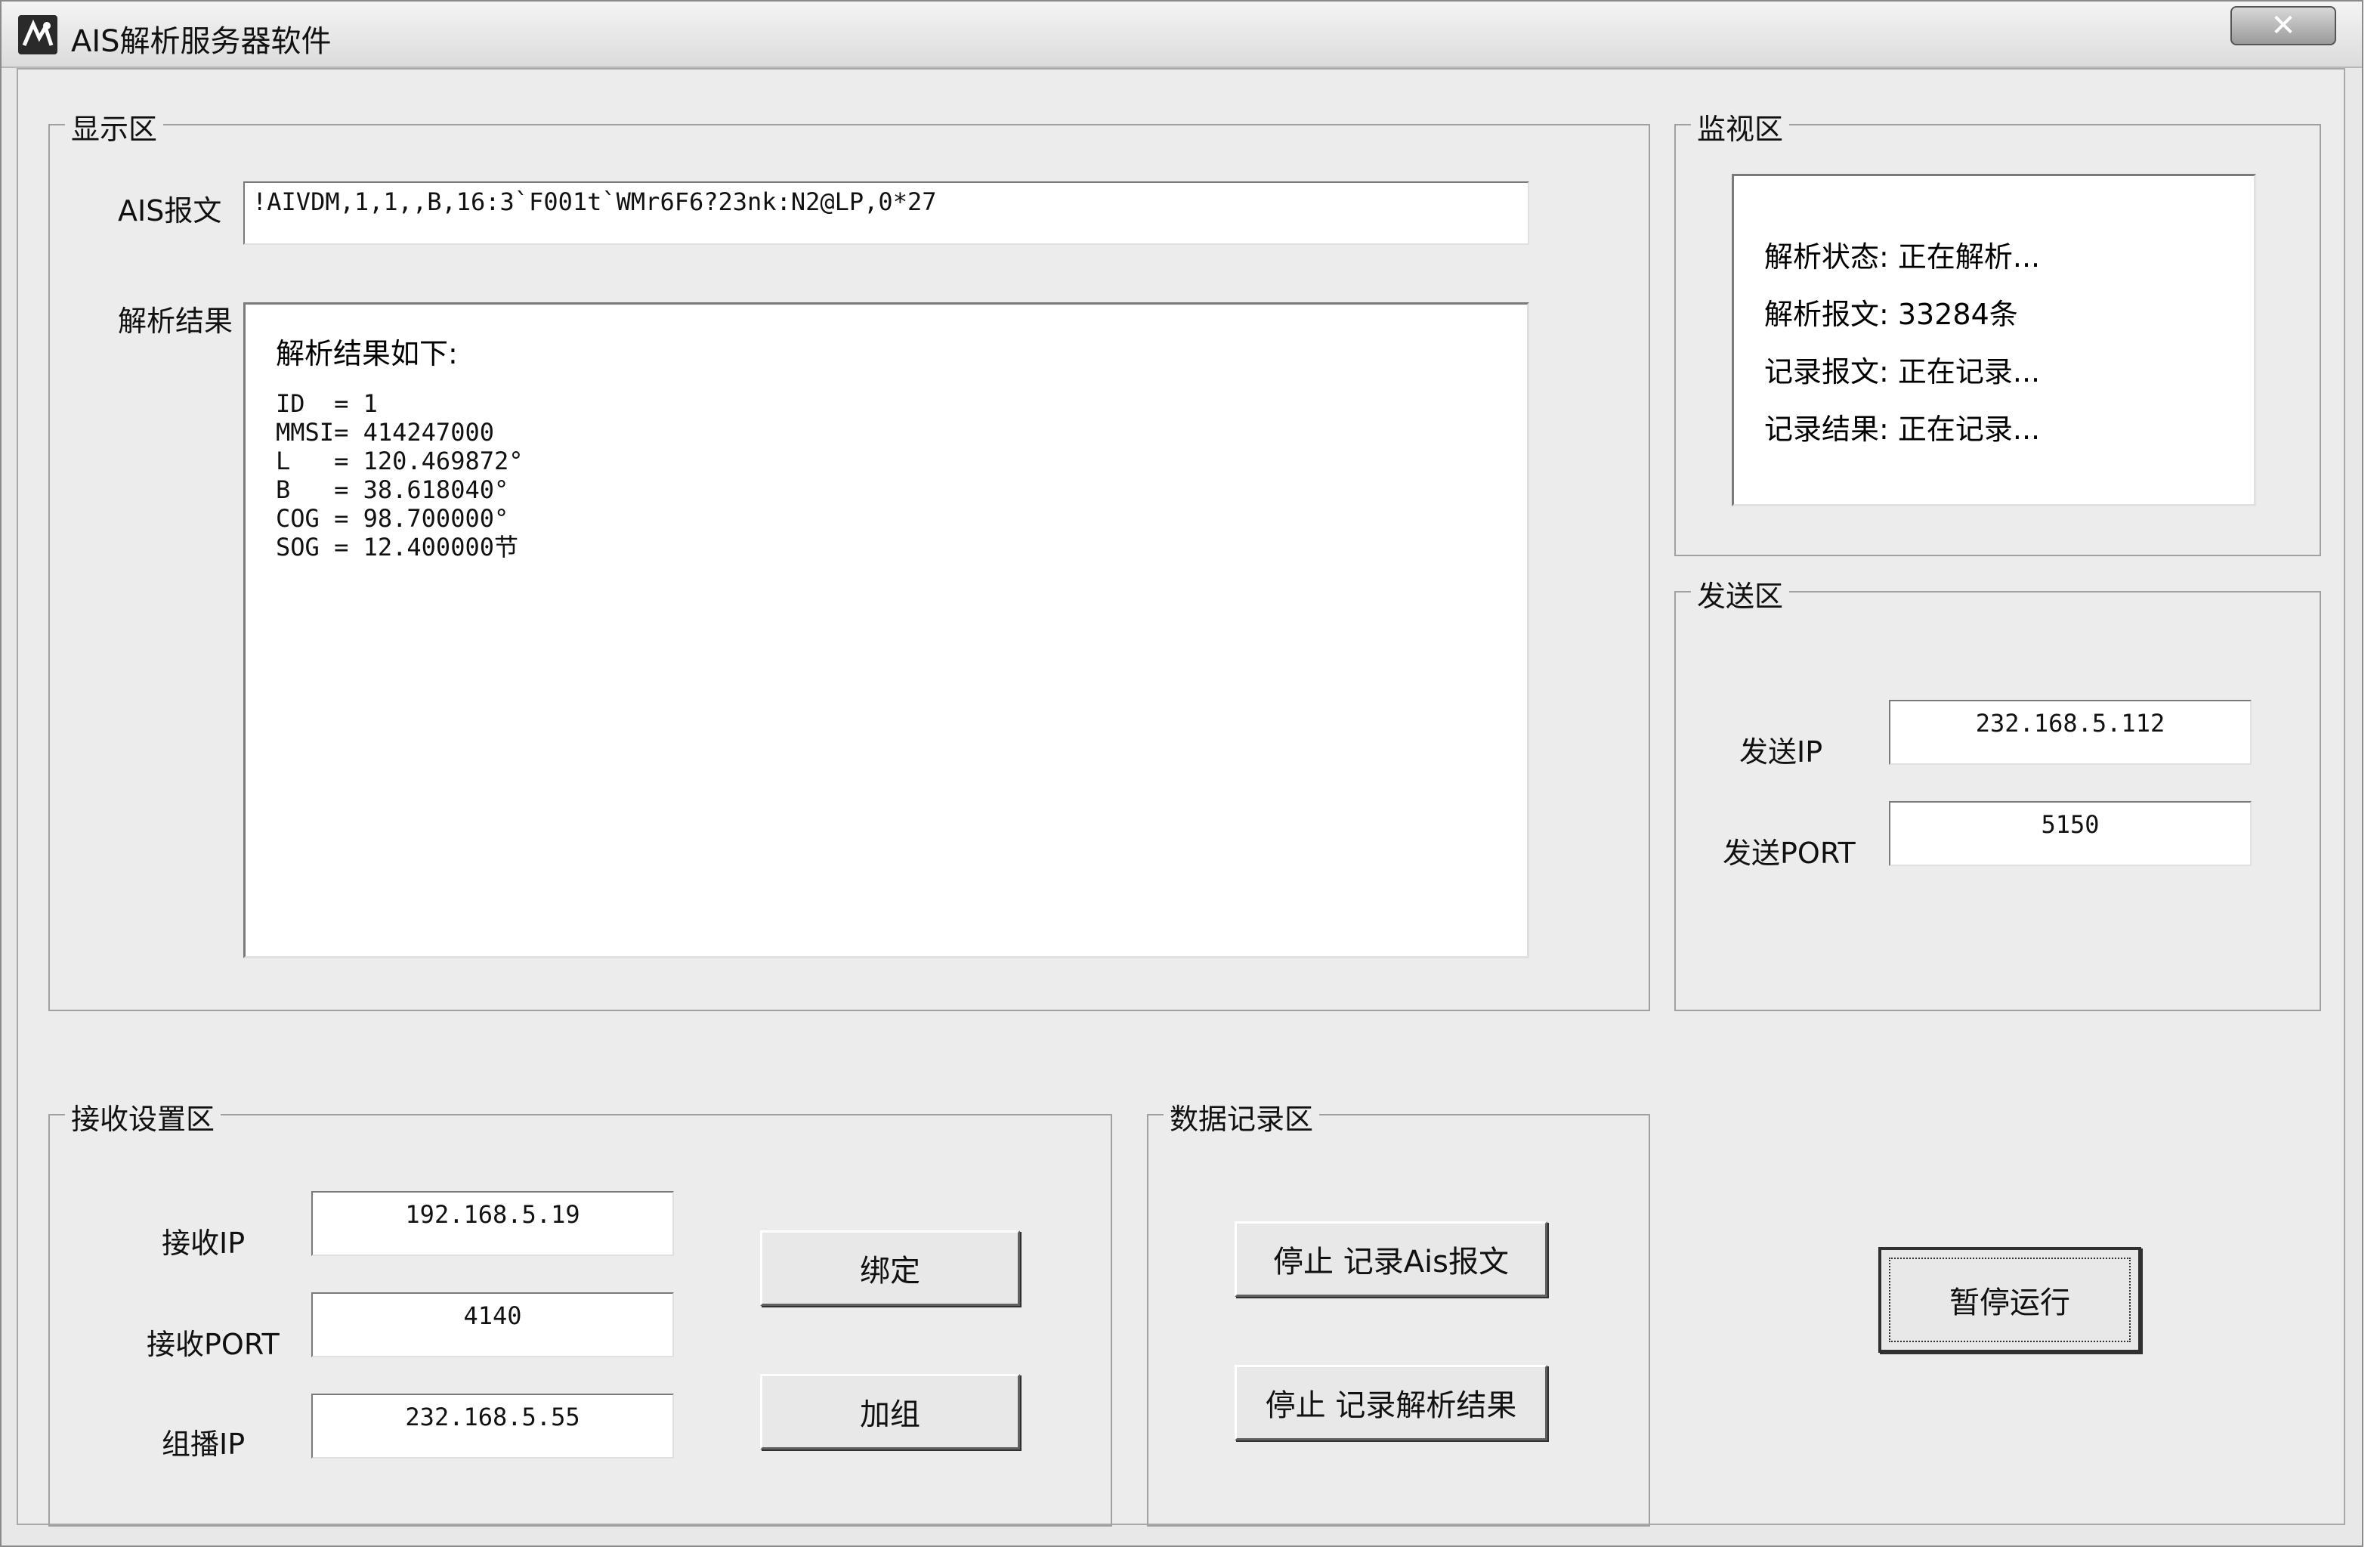 This screenshot has width=2380, height=1547. Describe the element at coordinates (1391, 1402) in the screenshot. I see `stop-record-result-button: 停止 记录解析结果` at that location.